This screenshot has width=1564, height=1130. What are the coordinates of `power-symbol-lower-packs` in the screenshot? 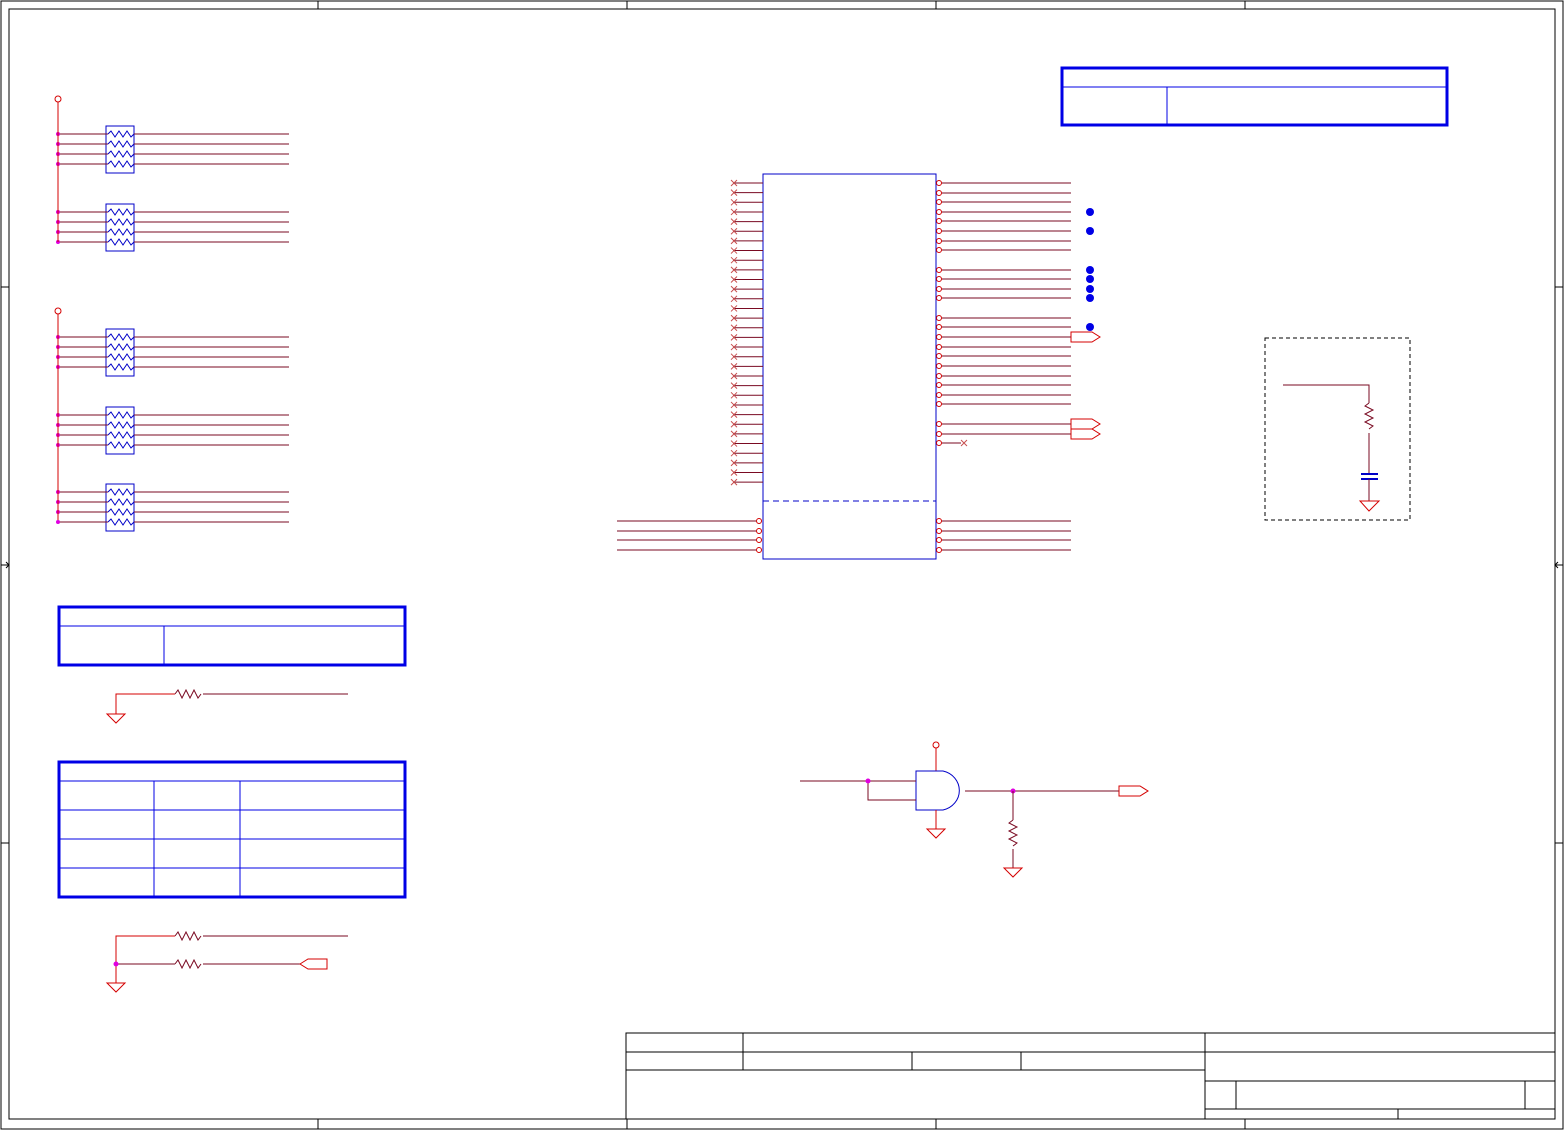 It's located at (58, 413).